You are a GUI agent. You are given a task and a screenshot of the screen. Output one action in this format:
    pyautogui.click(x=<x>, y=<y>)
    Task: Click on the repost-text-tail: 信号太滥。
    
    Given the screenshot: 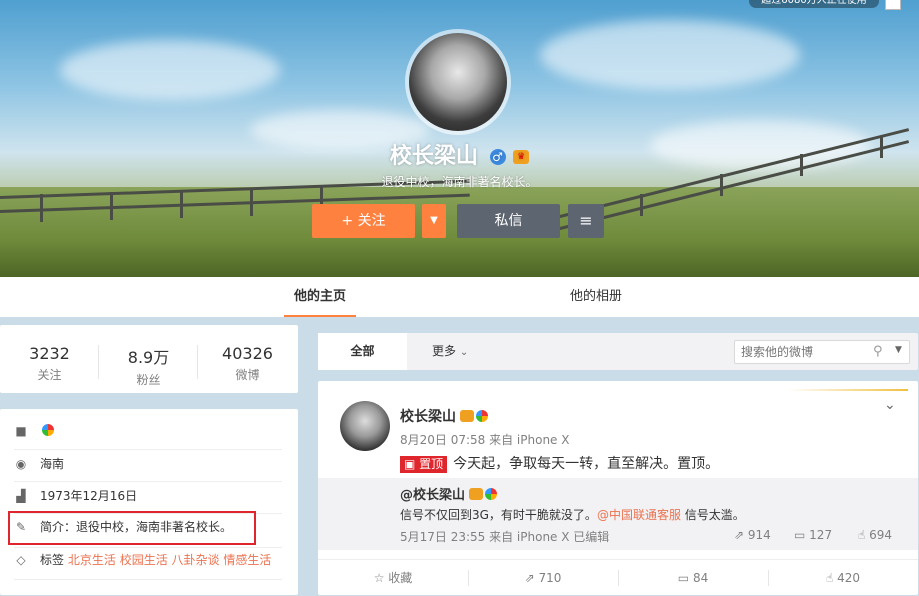 What is the action you would take?
    pyautogui.click(x=712, y=515)
    